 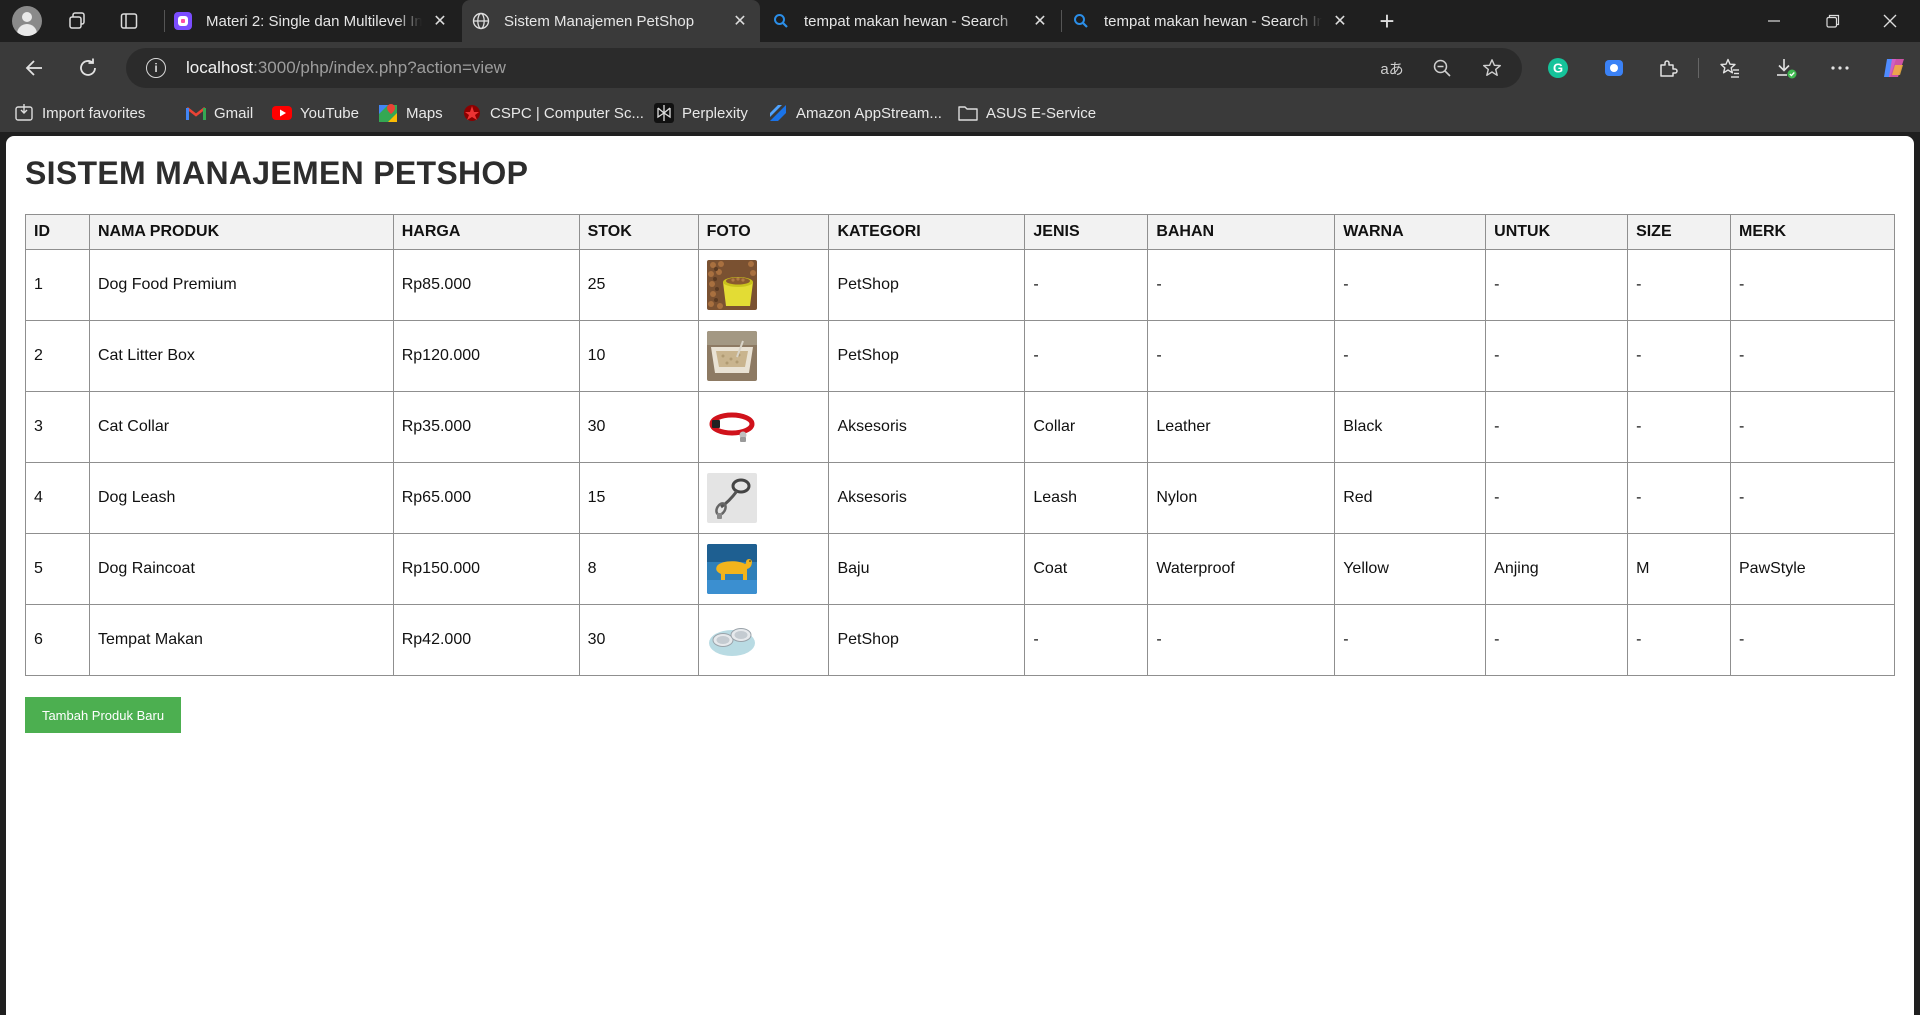 I want to click on cspc-icon, so click(x=472, y=113).